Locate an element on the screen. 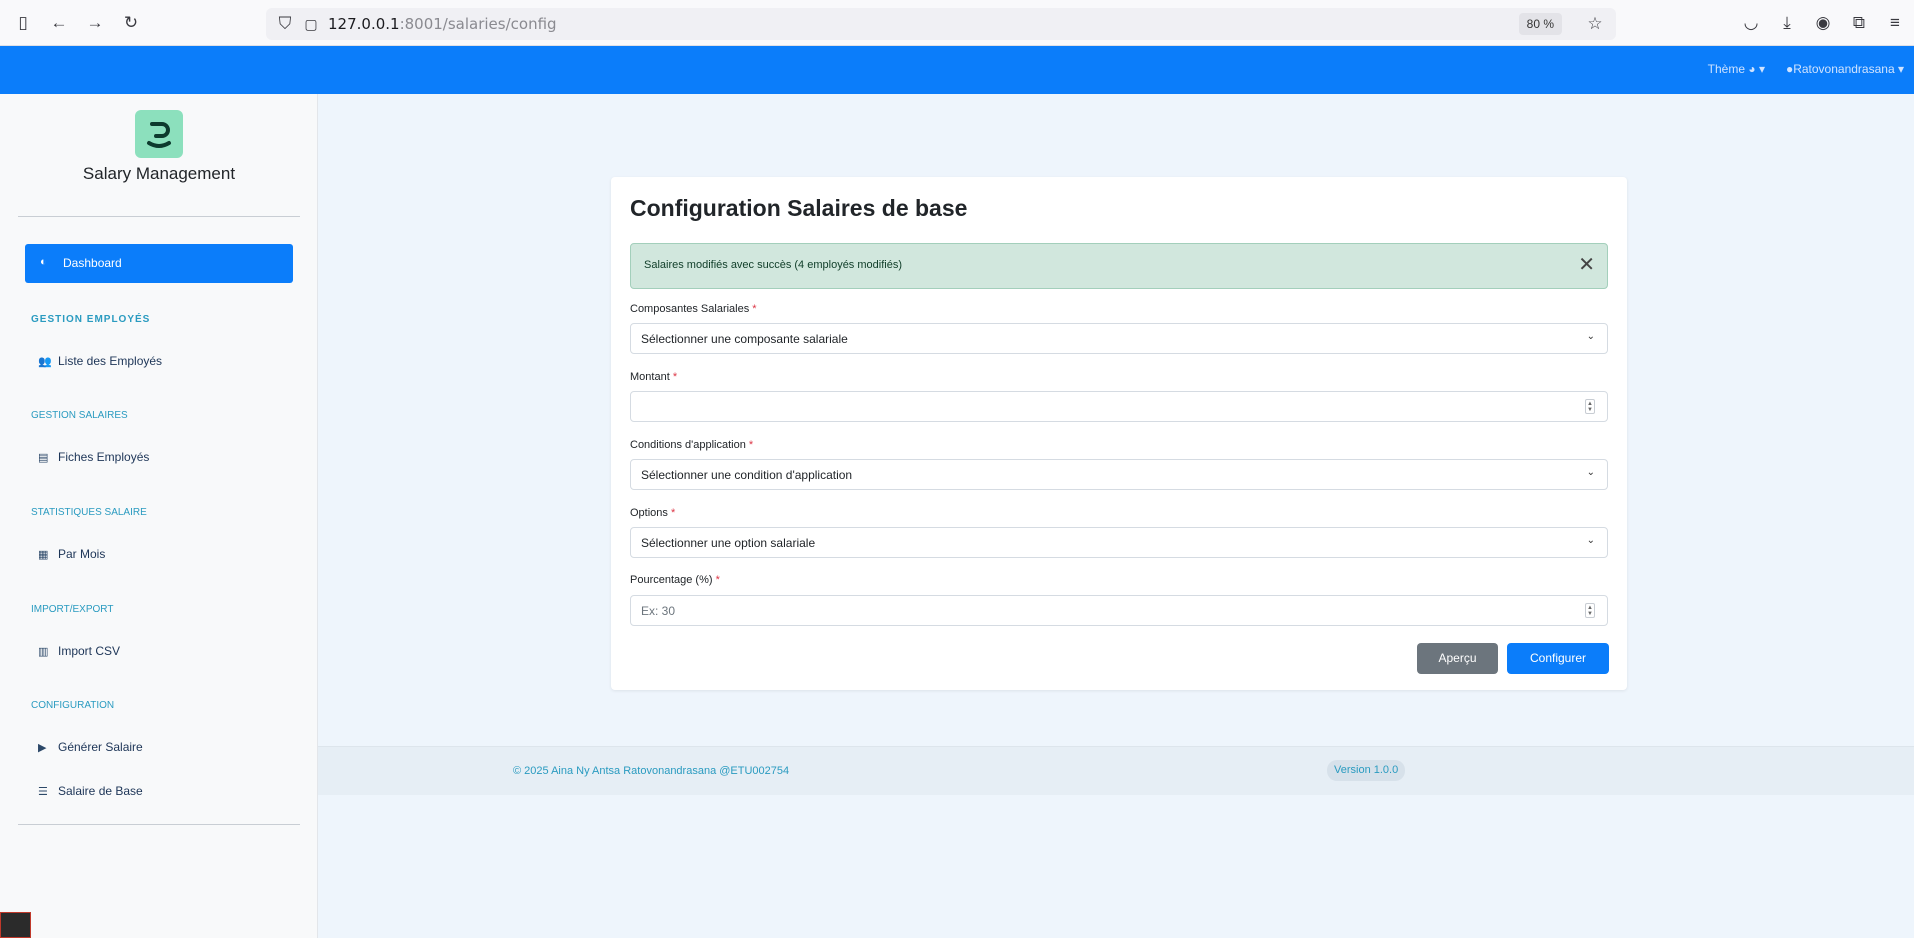 The height and width of the screenshot is (938, 1914). sidebar-item-liste-employes: 👥 Liste des Employés is located at coordinates (100, 361).